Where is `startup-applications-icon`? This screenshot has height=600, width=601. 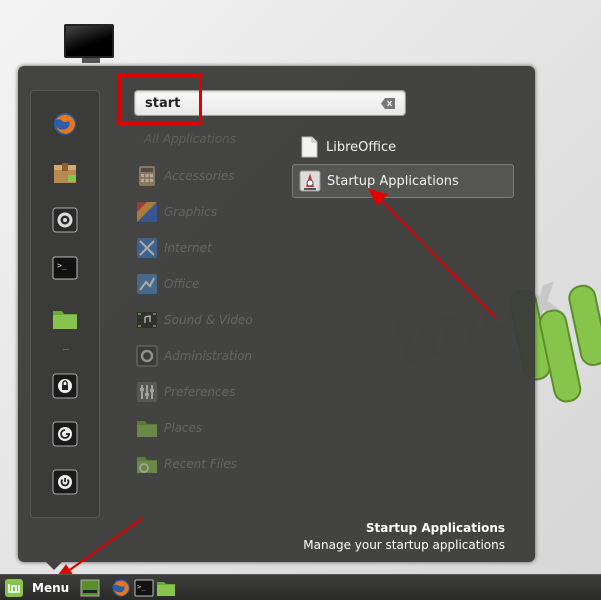 startup-applications-icon is located at coordinates (310, 181).